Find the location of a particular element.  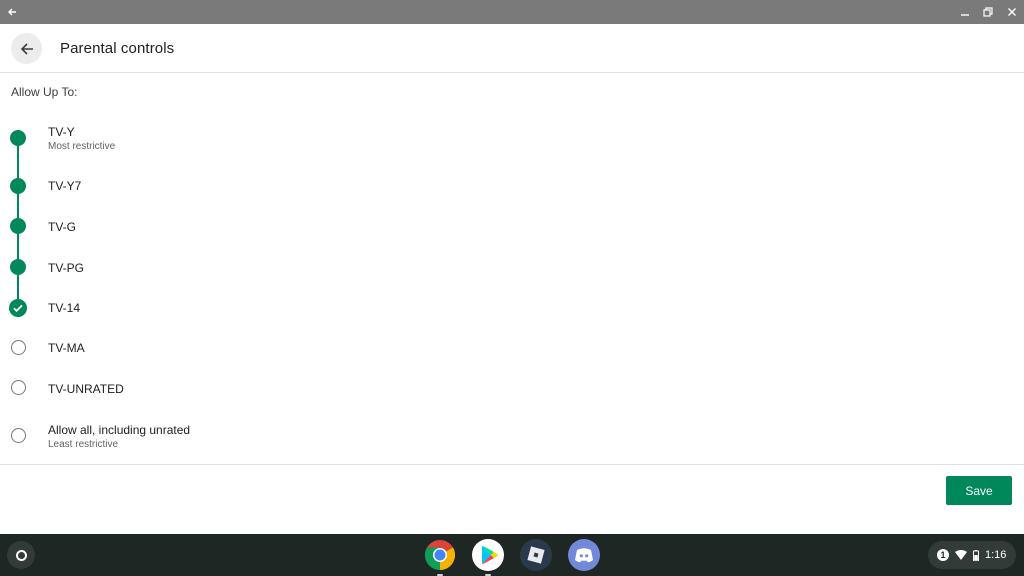

allow-up-to-label: Allow Up To: is located at coordinates (44, 92).